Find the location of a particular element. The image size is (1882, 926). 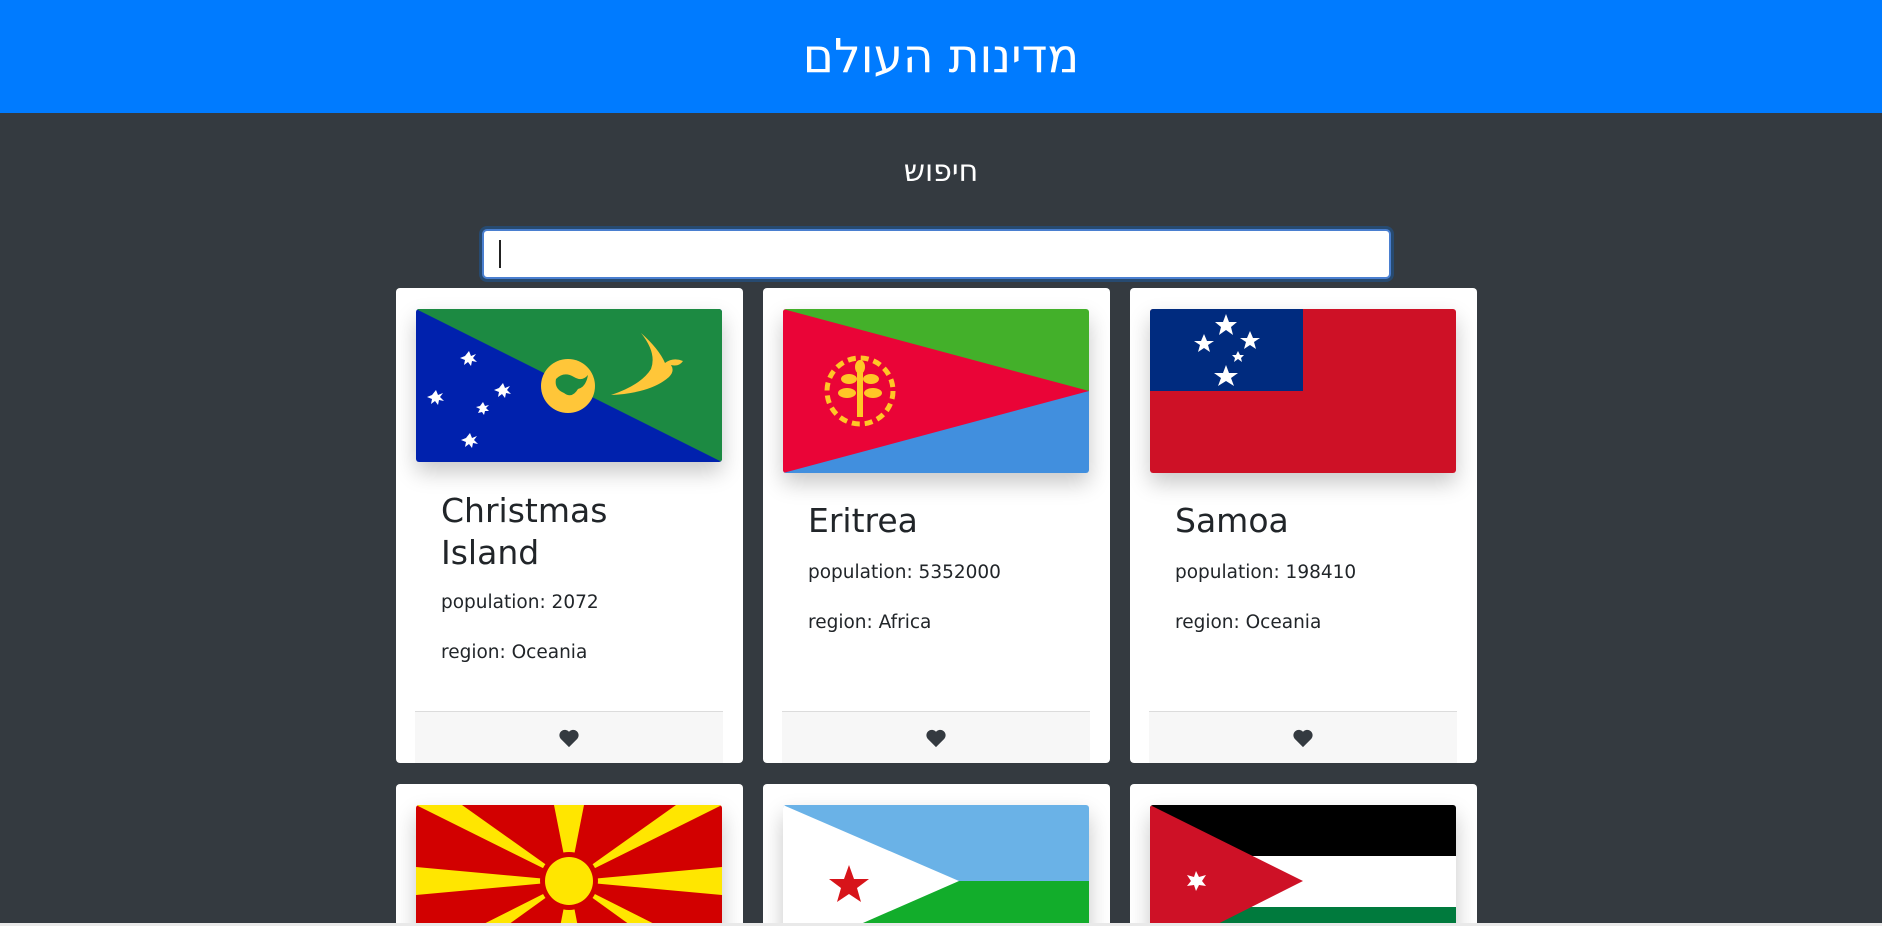

country-name: Christmas Island is located at coordinates (524, 531).